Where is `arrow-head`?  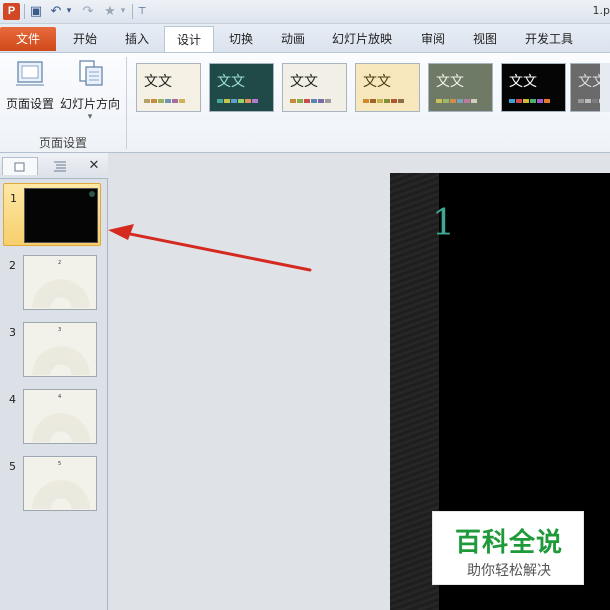
arrow-head is located at coordinates (121, 232).